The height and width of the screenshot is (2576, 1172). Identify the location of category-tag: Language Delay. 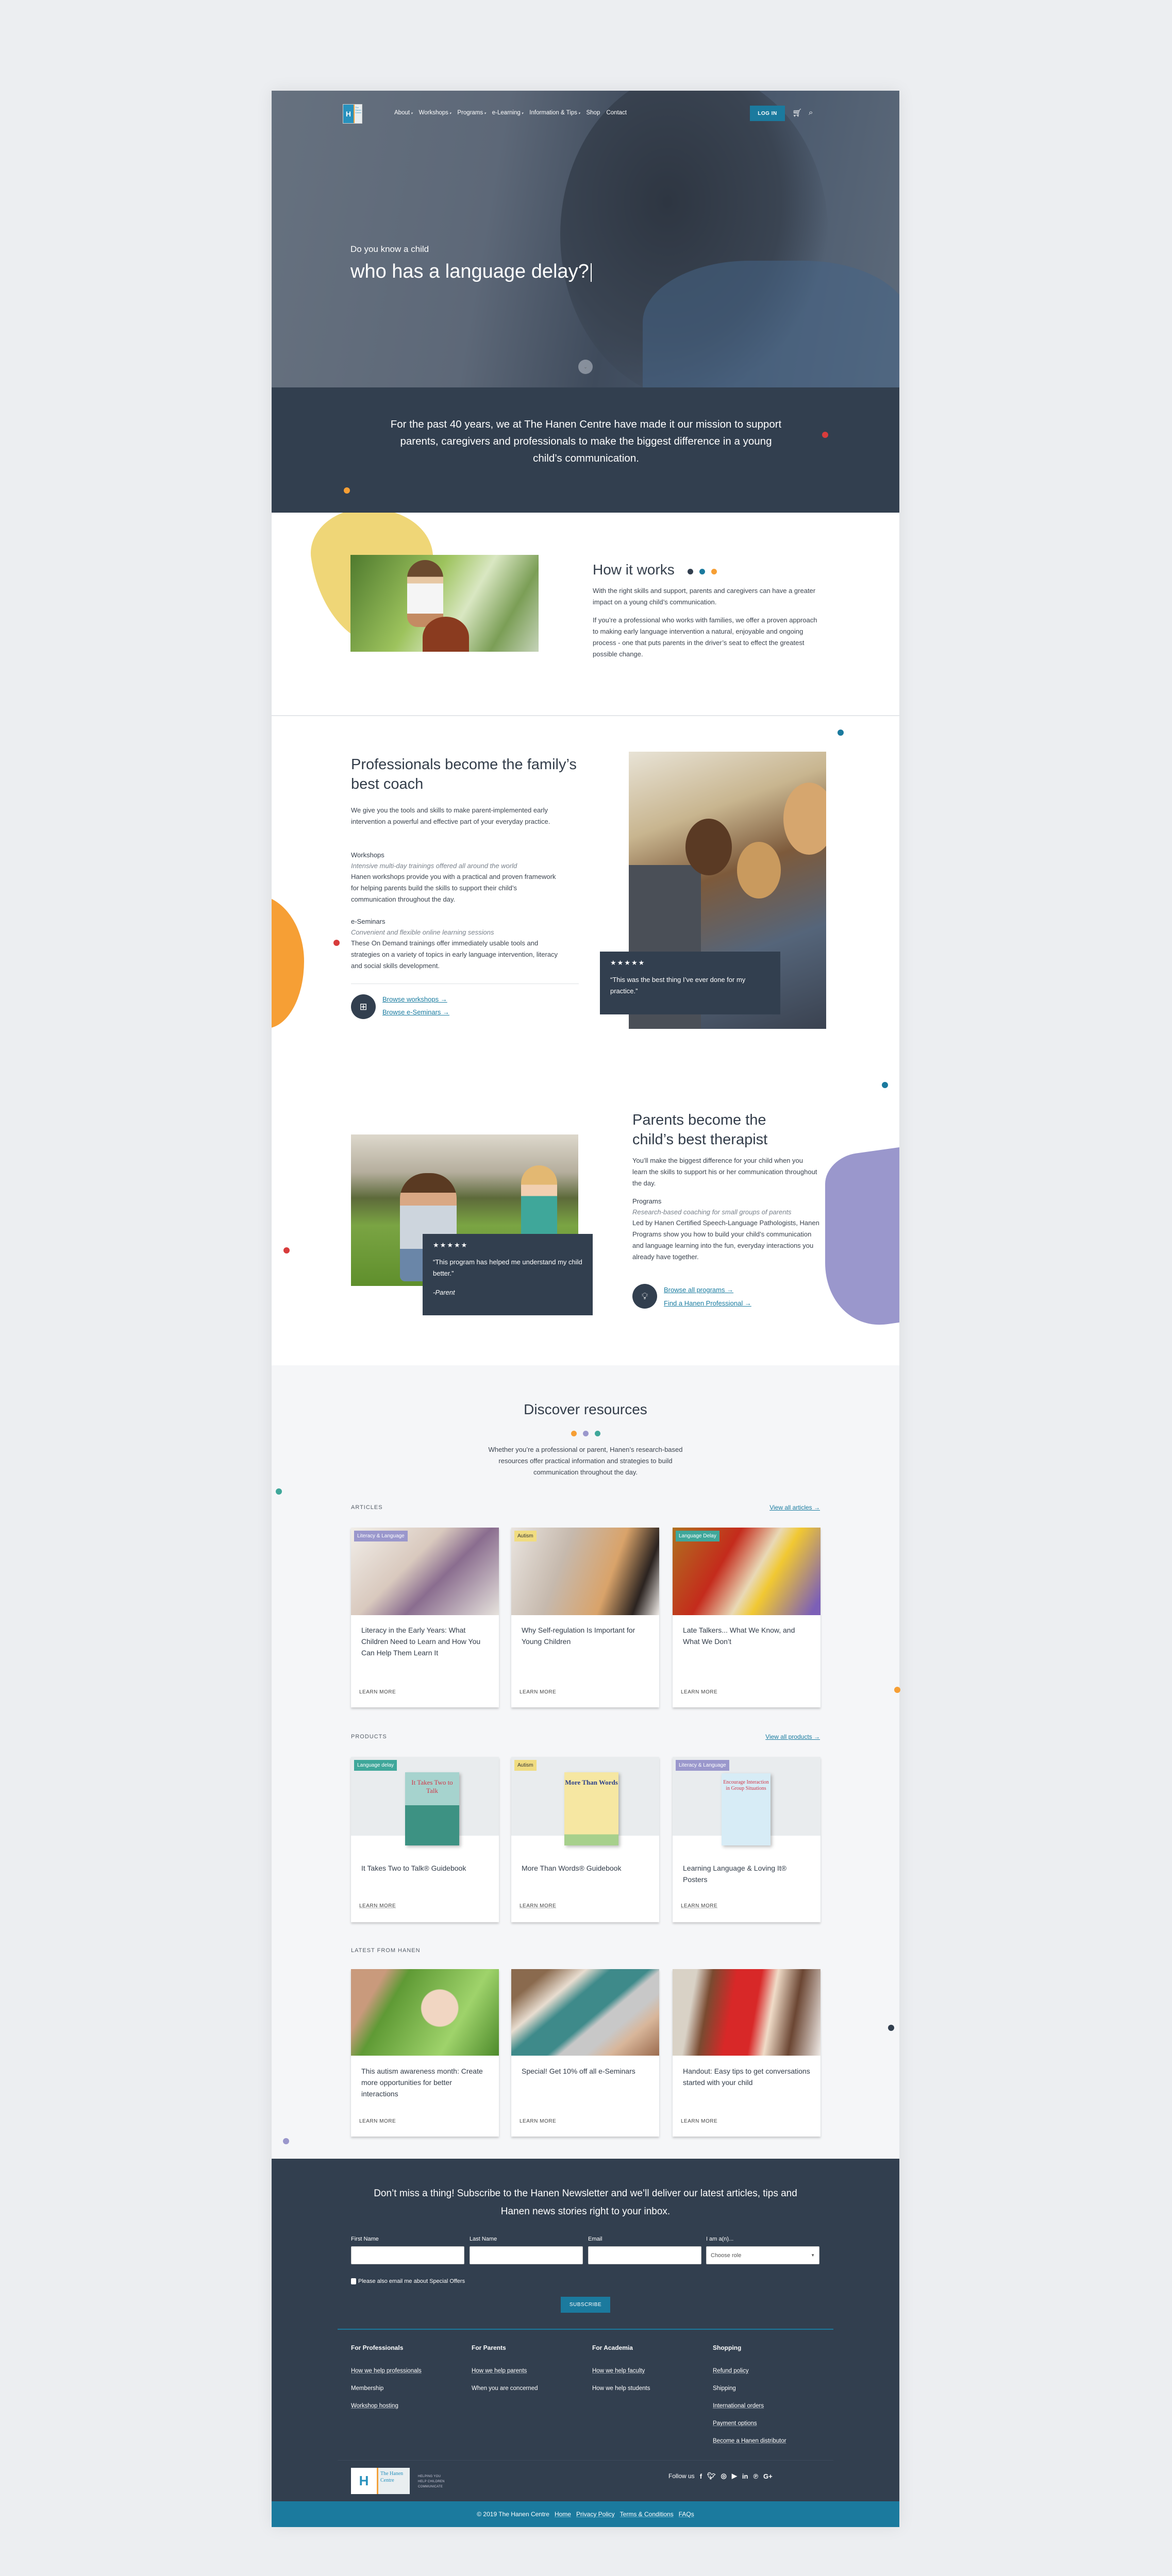
(698, 1536).